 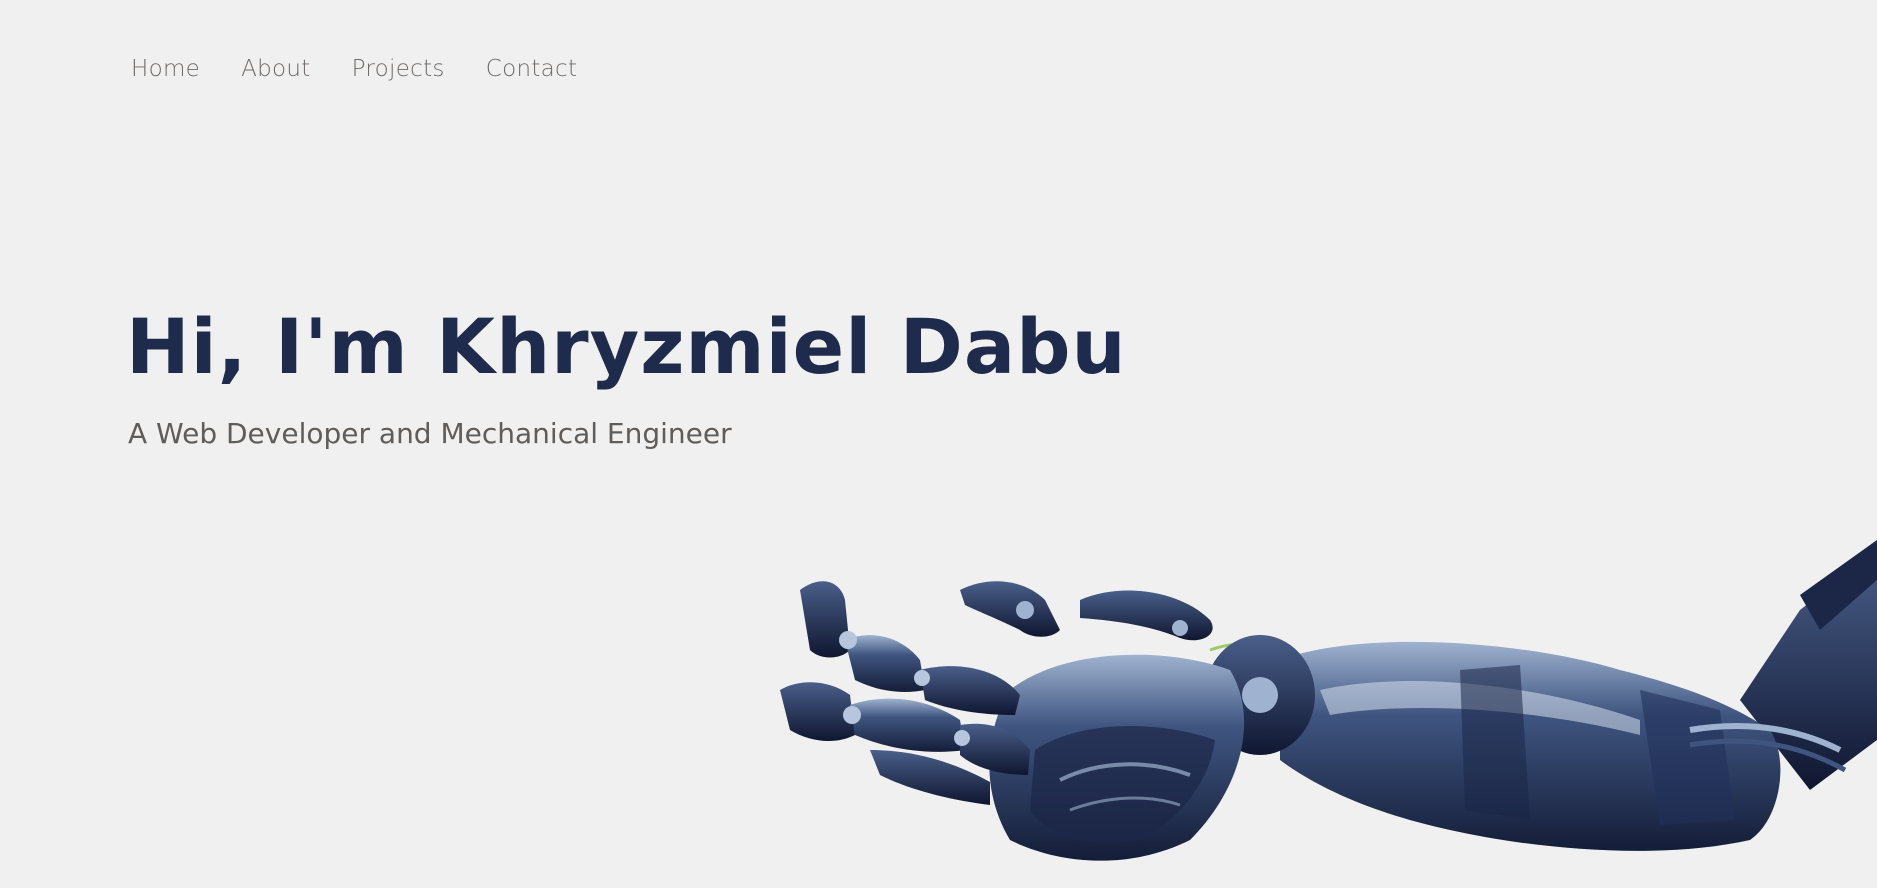 What do you see at coordinates (430, 433) in the screenshot?
I see `hero-subtitle: A Web Developer and Mechanical Engineer` at bounding box center [430, 433].